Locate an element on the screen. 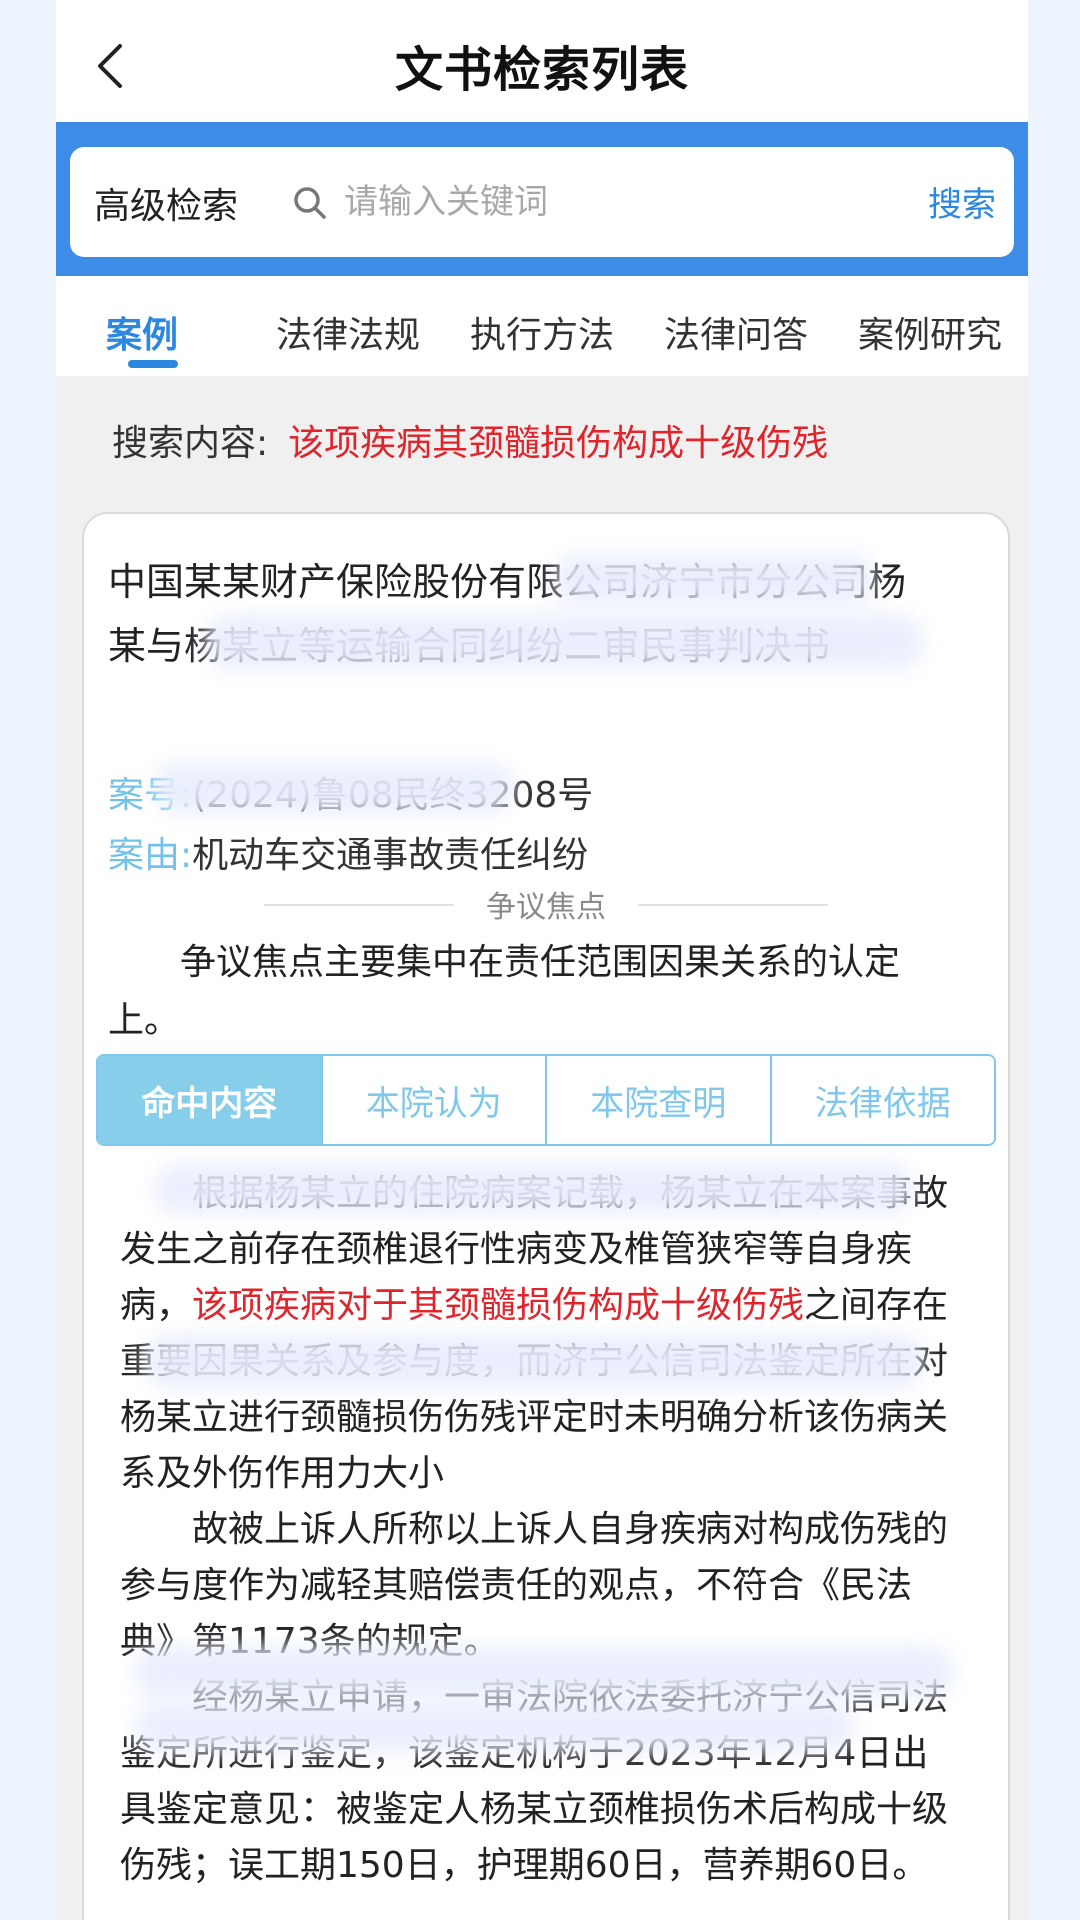 Image resolution: width=1080 pixels, height=1920 pixels. search-icon is located at coordinates (310, 203).